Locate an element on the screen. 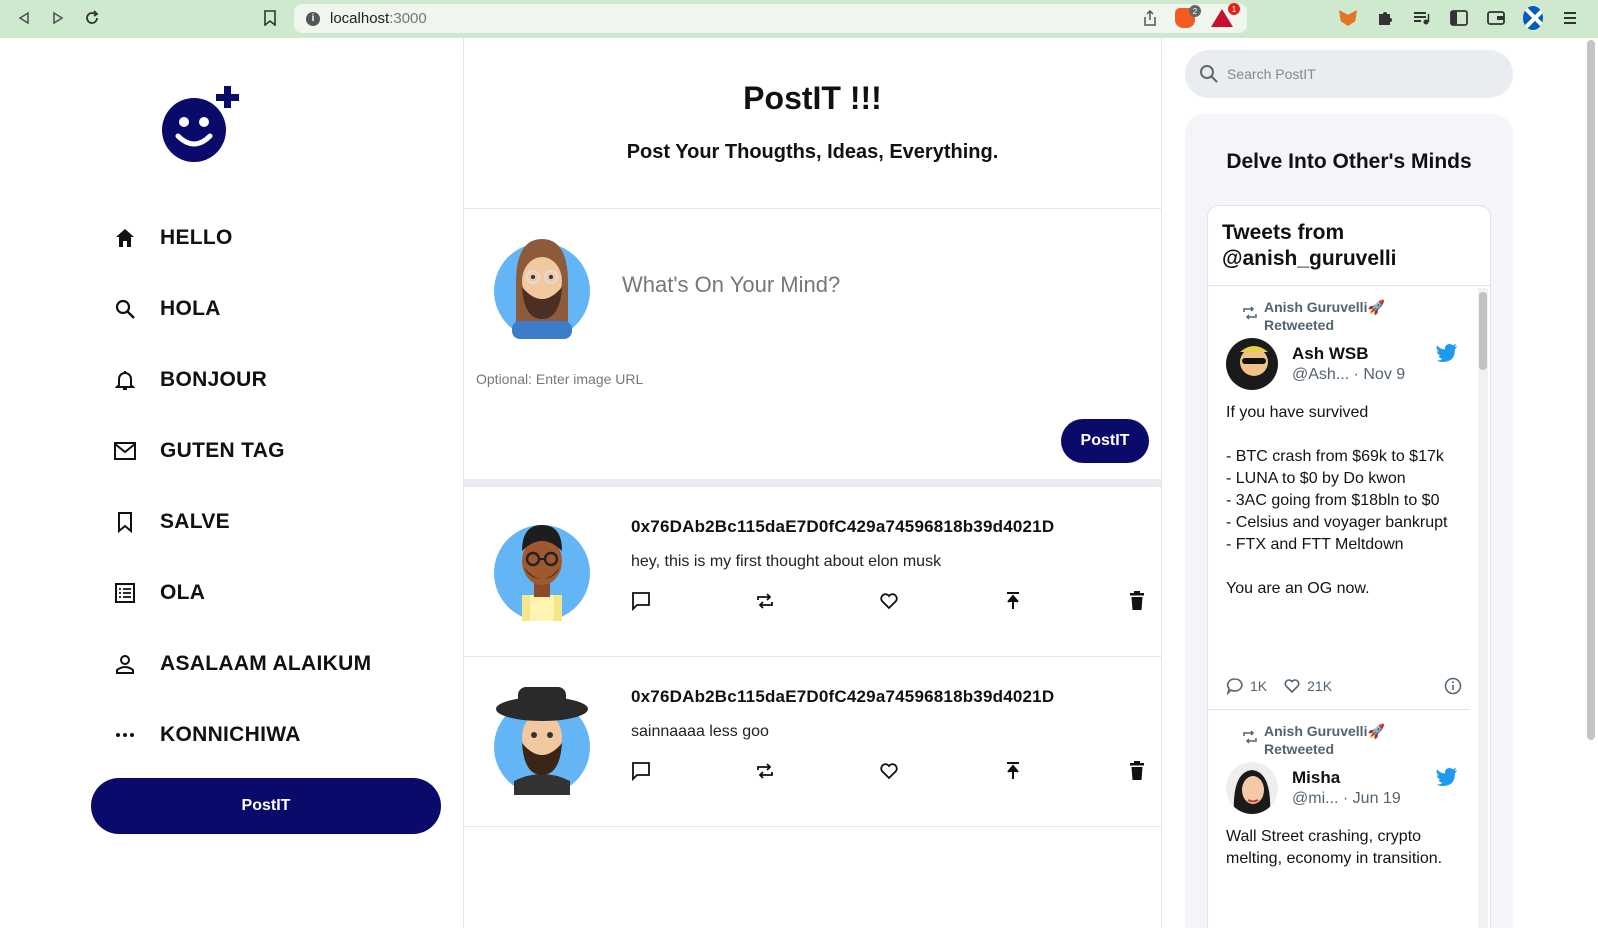  nav-buttons is located at coordinates (58, 18).